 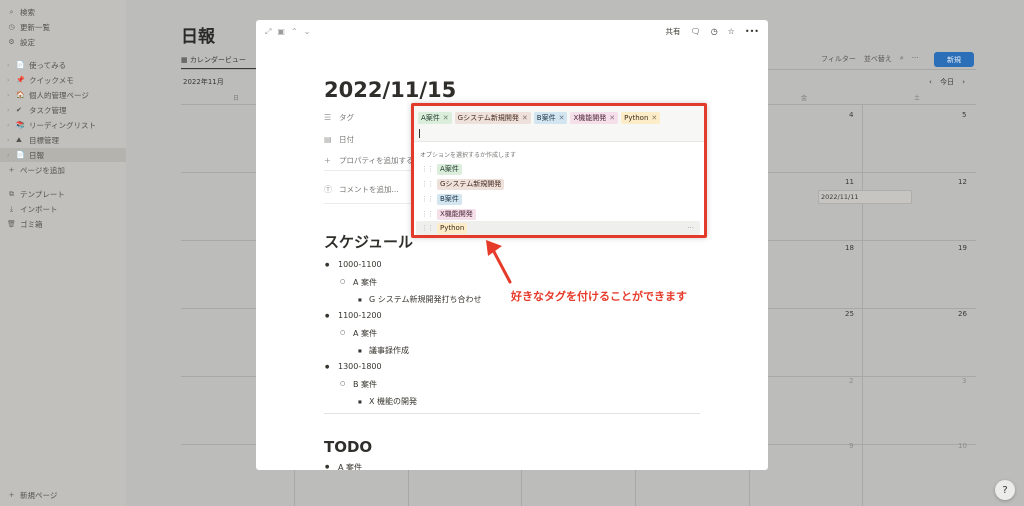 What do you see at coordinates (696, 31) in the screenshot?
I see `comment-icon: 🗨` at bounding box center [696, 31].